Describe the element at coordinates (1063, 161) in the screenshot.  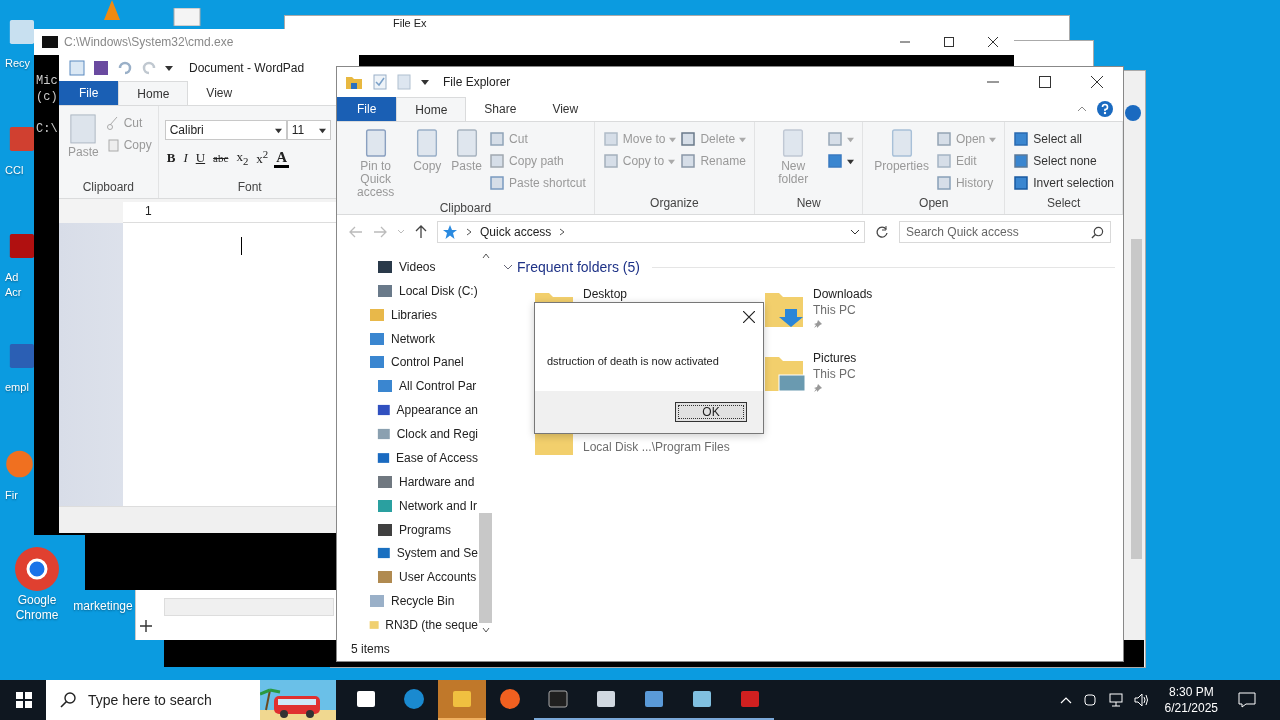
I see `ribbon-button: Select none` at that location.